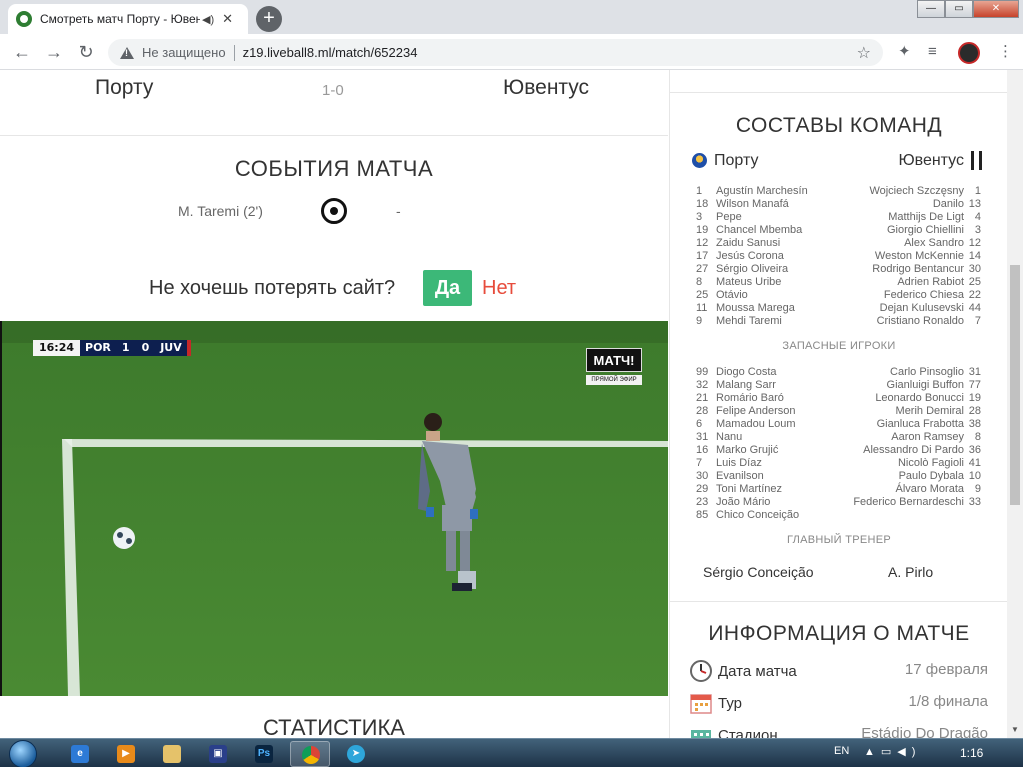 This screenshot has width=1023, height=767. What do you see at coordinates (356, 754) in the screenshot?
I see `taskbar-telegram: ➤` at bounding box center [356, 754].